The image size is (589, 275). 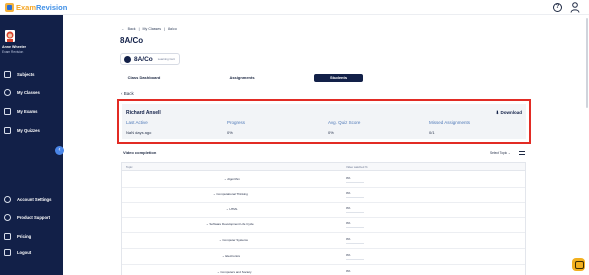 I want to click on back-link-label: Back, so click(x=128, y=93).